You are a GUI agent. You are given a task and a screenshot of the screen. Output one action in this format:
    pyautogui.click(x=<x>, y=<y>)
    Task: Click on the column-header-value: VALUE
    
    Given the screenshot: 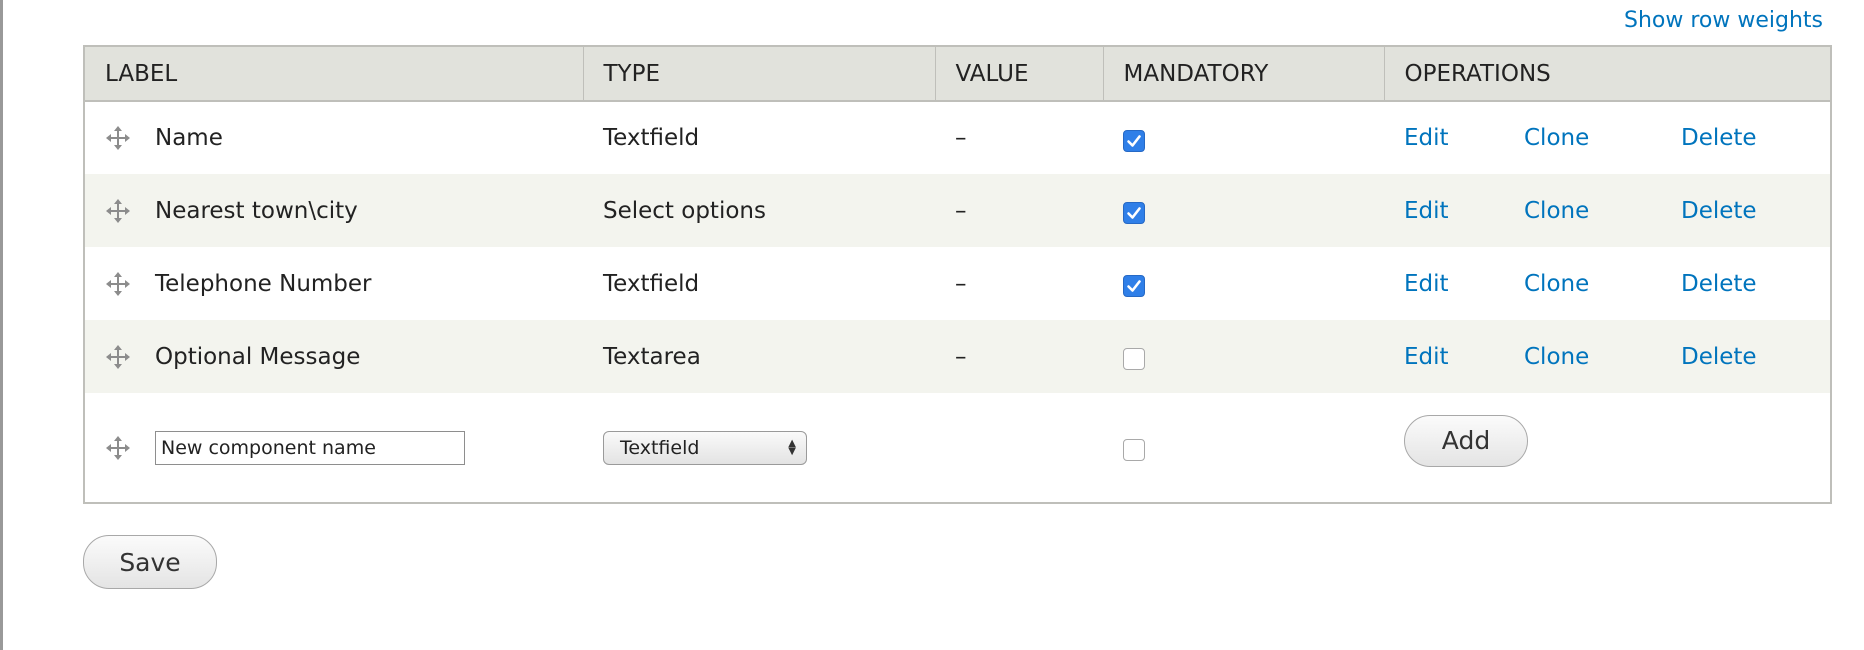 What is the action you would take?
    pyautogui.click(x=1019, y=74)
    